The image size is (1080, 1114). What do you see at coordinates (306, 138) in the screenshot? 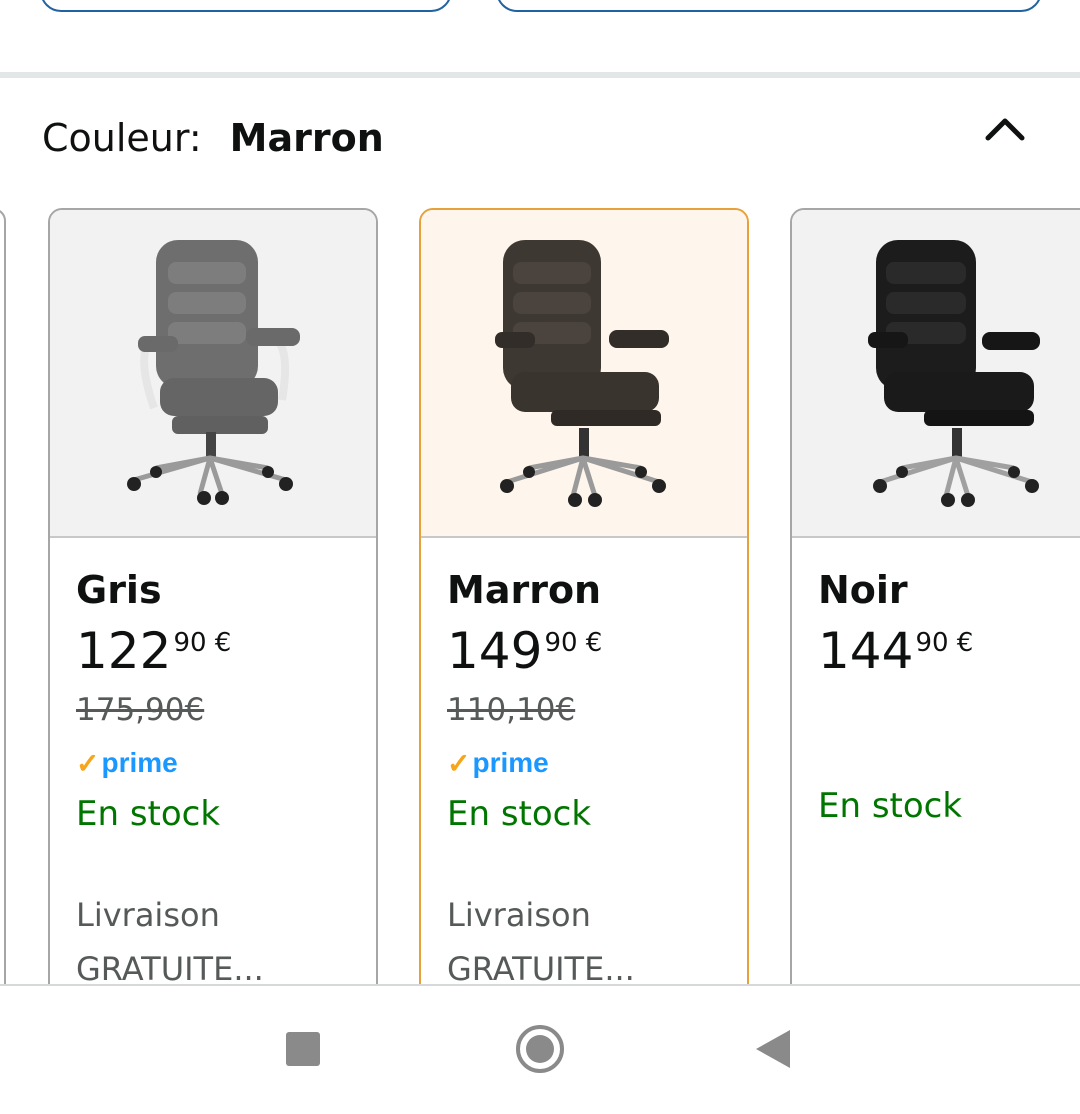
I see `selected-color-value: Marron` at bounding box center [306, 138].